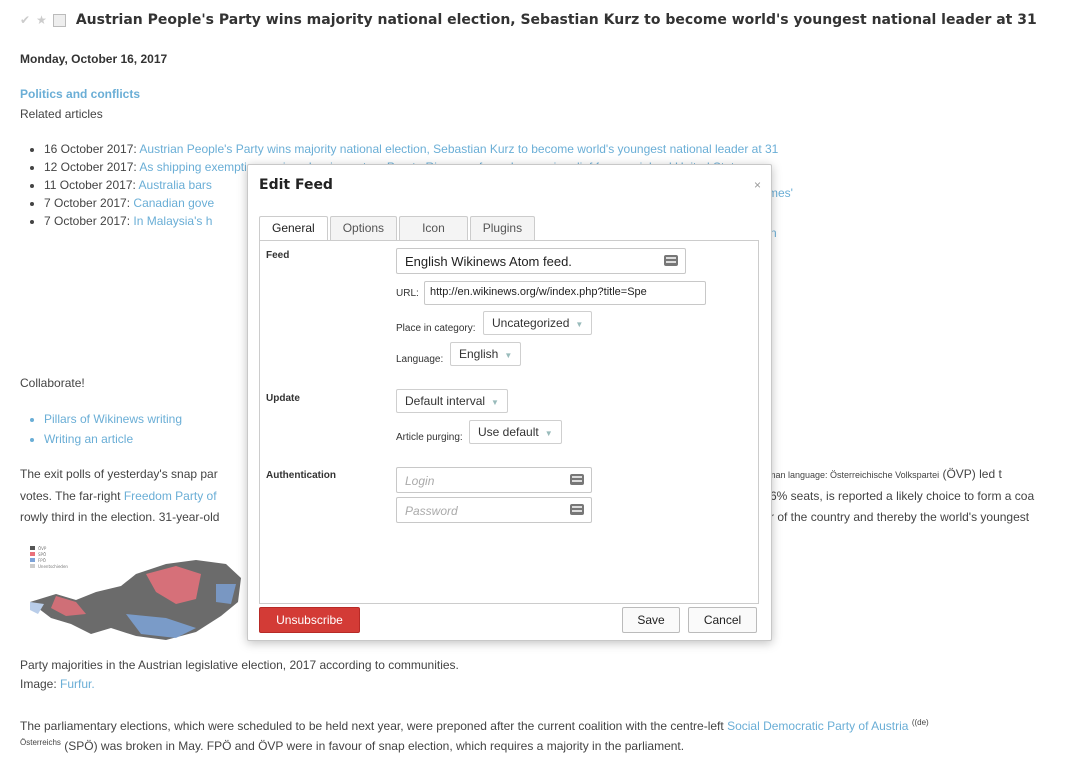 Image resolution: width=1073 pixels, height=757 pixels. Describe the element at coordinates (283, 398) in the screenshot. I see `section-update: Update` at that location.